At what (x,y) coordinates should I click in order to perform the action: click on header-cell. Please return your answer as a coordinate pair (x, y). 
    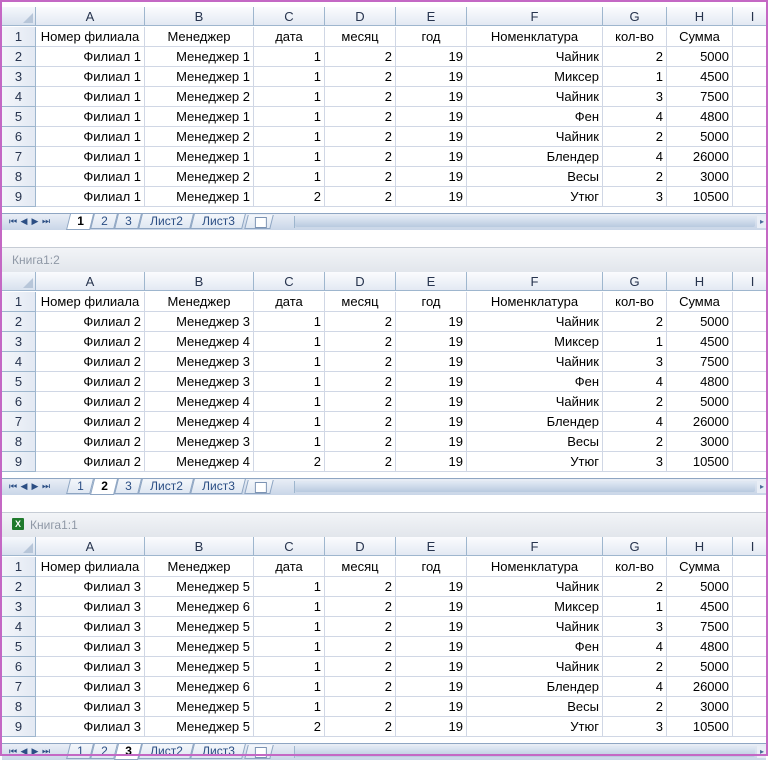
    Looking at the image, I should click on (749, 37).